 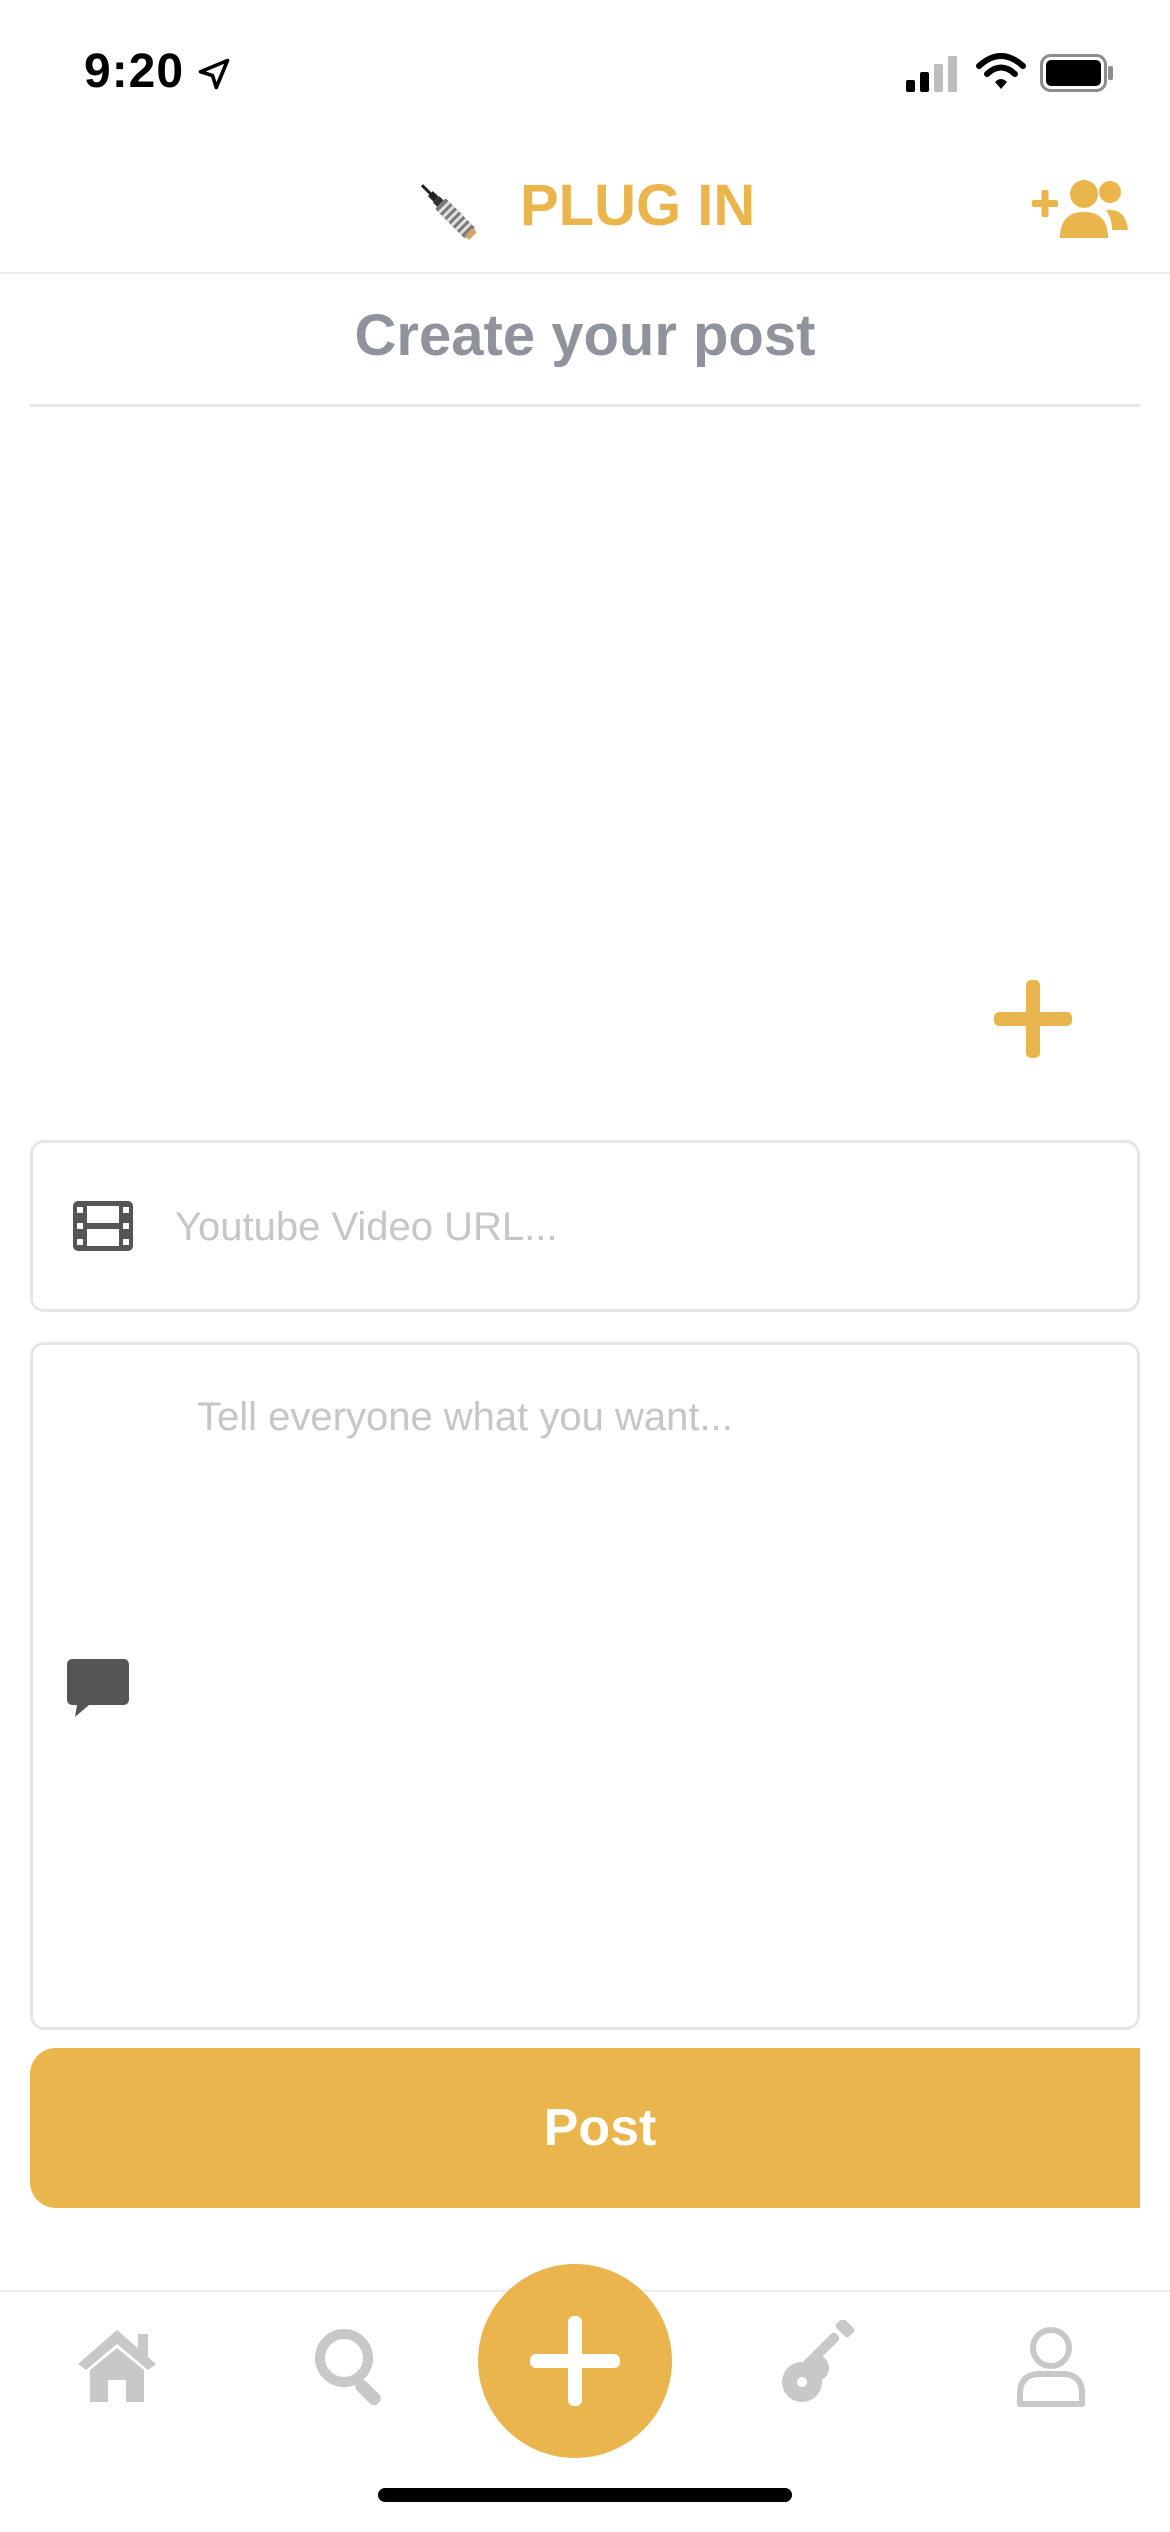 I want to click on guitar-icon, so click(x=818, y=2361).